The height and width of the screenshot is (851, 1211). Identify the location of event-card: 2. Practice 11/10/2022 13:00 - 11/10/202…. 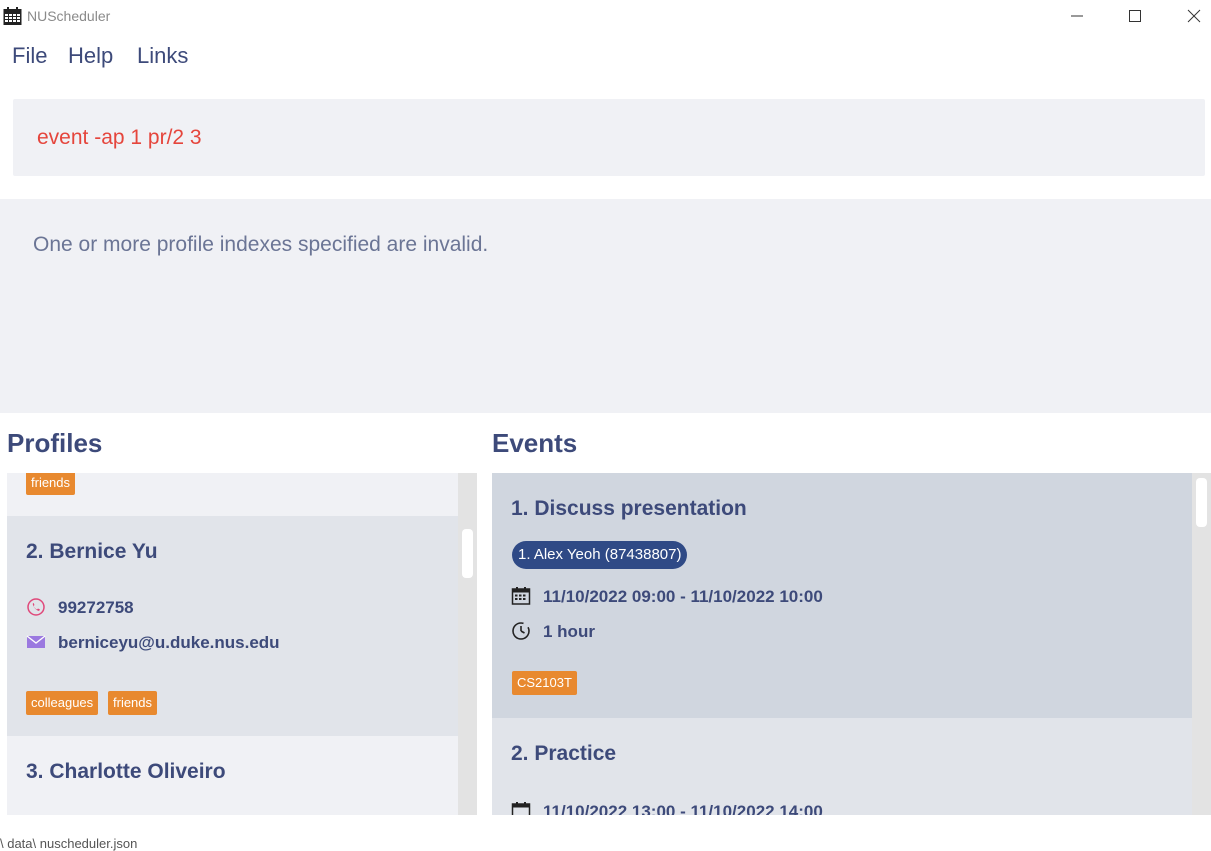
(842, 766).